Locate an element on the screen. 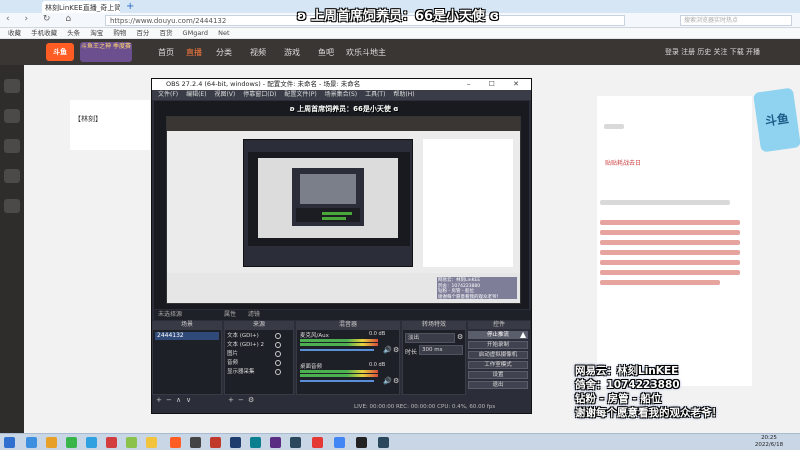 This screenshot has width=800, height=450. bookmark: 百货 is located at coordinates (165, 33).